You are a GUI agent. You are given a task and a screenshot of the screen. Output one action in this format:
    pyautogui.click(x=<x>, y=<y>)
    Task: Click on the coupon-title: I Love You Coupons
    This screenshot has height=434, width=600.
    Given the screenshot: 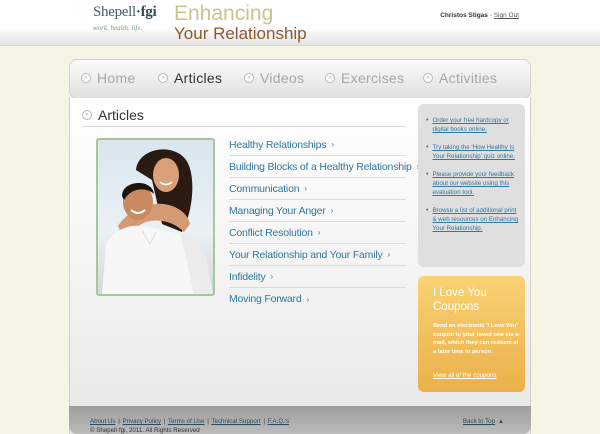 What is the action you would take?
    pyautogui.click(x=460, y=300)
    